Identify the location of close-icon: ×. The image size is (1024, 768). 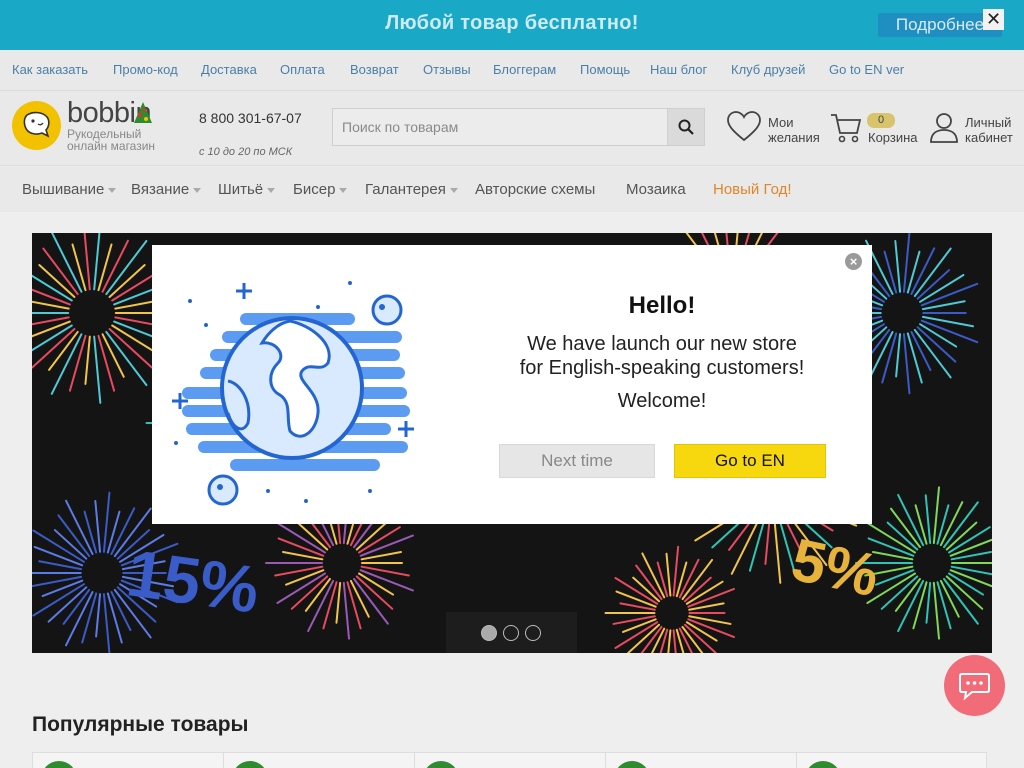
(853, 261).